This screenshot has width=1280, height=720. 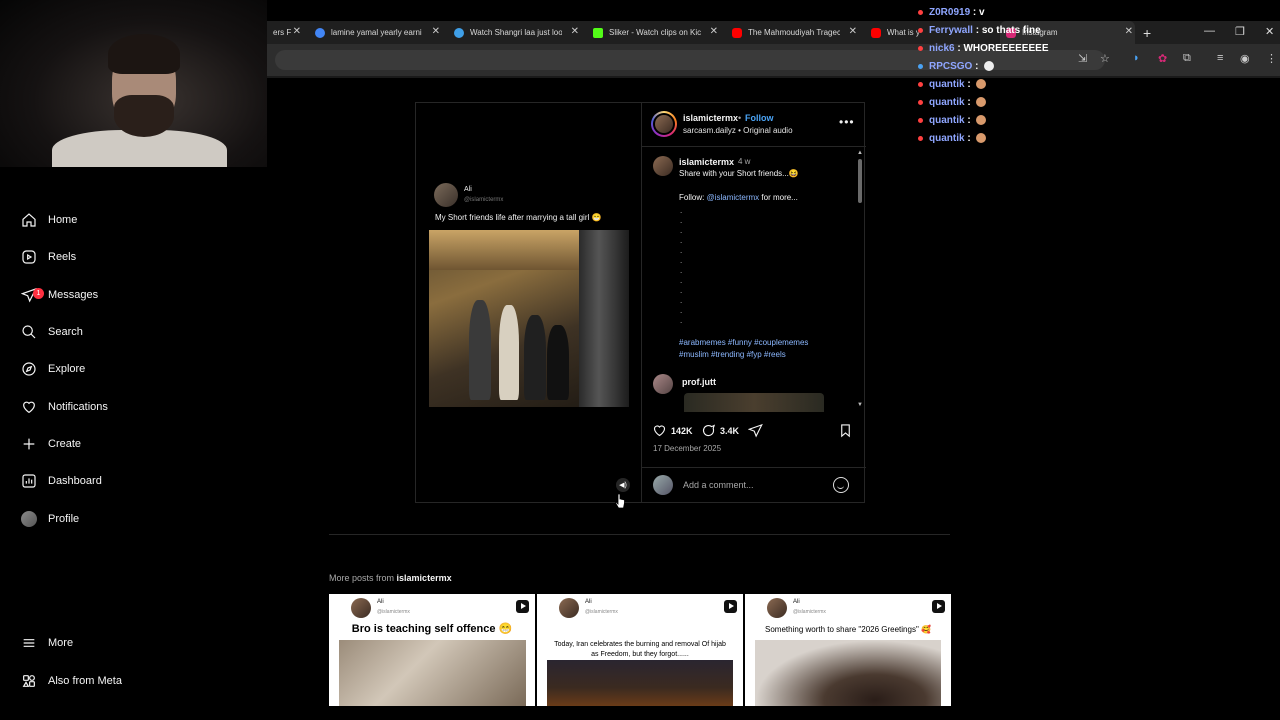 I want to click on tab-title: Sliker - Watch clips on Kic, so click(x=655, y=32).